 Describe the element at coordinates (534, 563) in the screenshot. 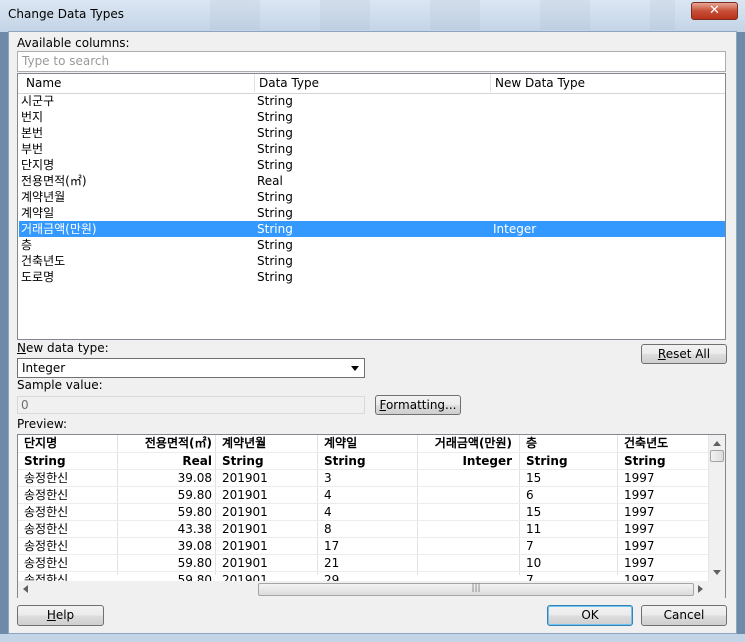

I see `table-cell: 10` at that location.